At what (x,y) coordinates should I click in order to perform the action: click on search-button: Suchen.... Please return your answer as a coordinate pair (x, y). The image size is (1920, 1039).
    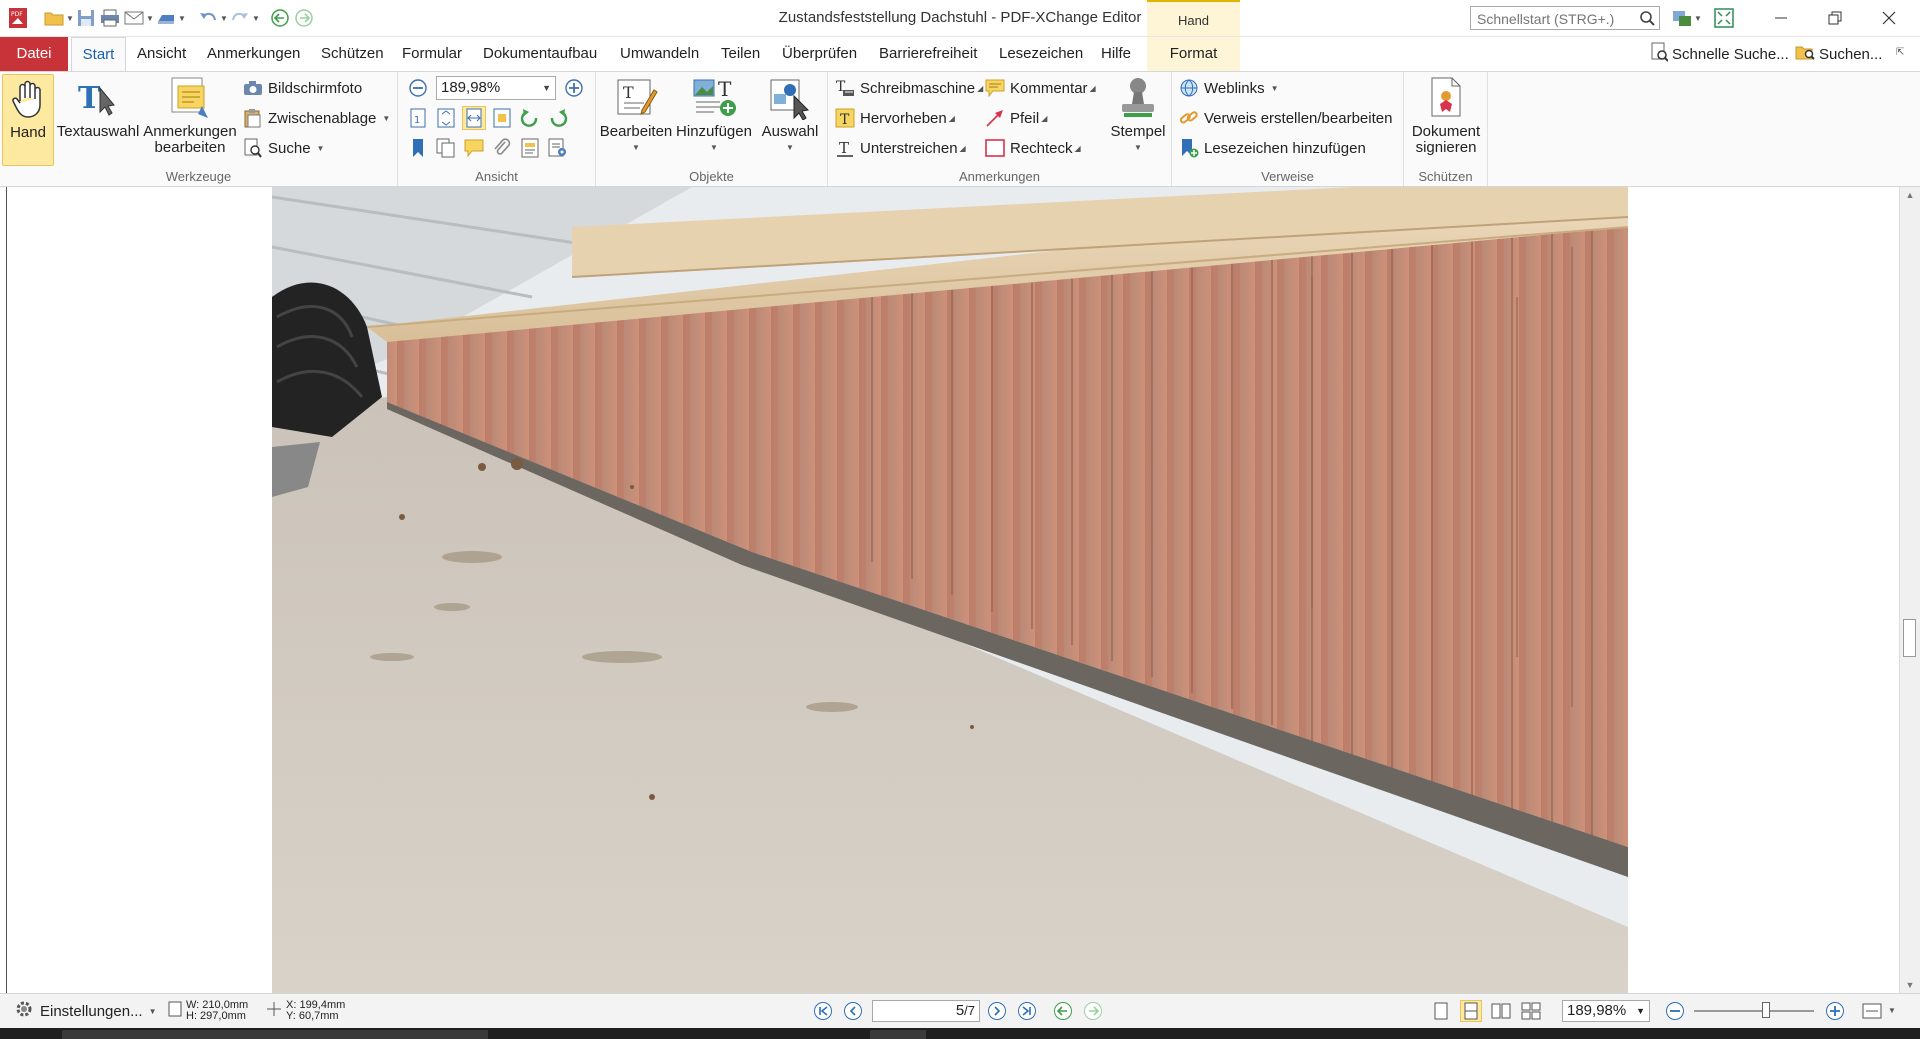
    Looking at the image, I should click on (1838, 54).